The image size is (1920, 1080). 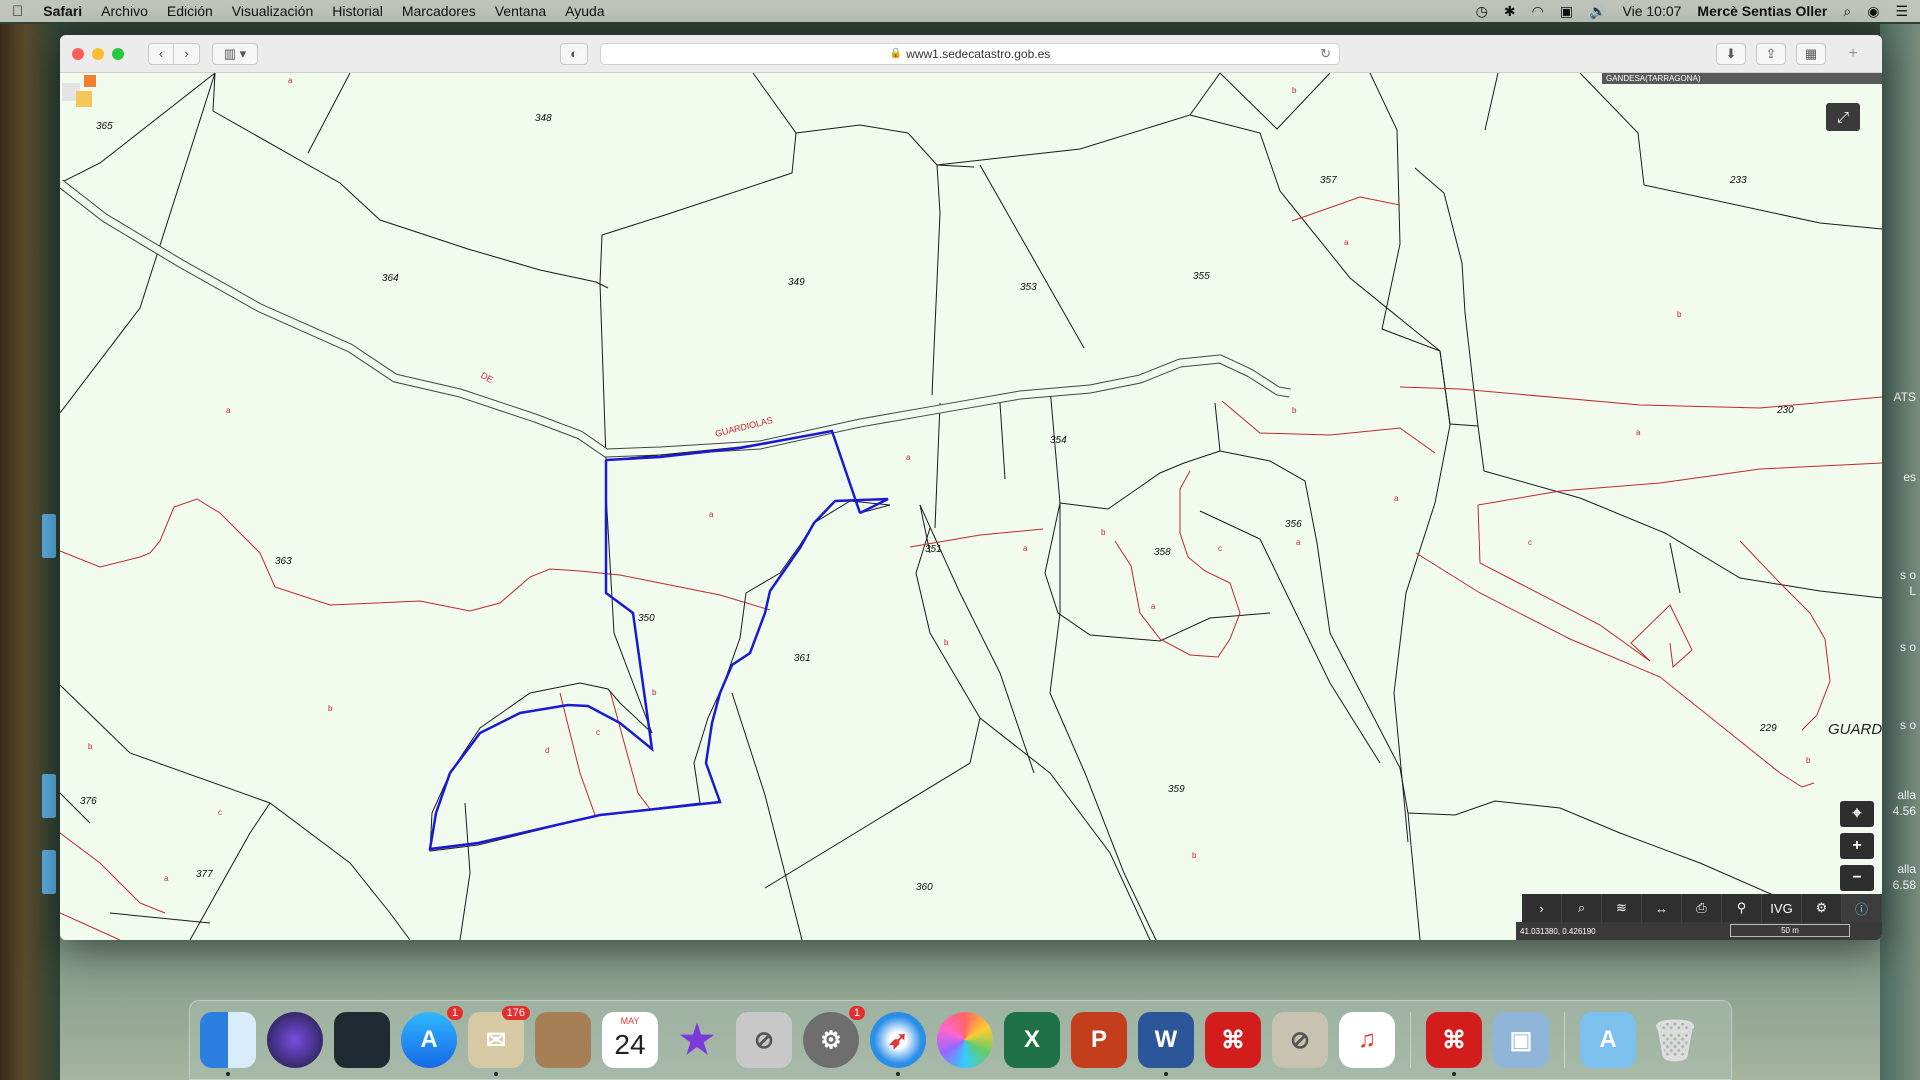 I want to click on parcel-label: 229, so click(x=1768, y=728).